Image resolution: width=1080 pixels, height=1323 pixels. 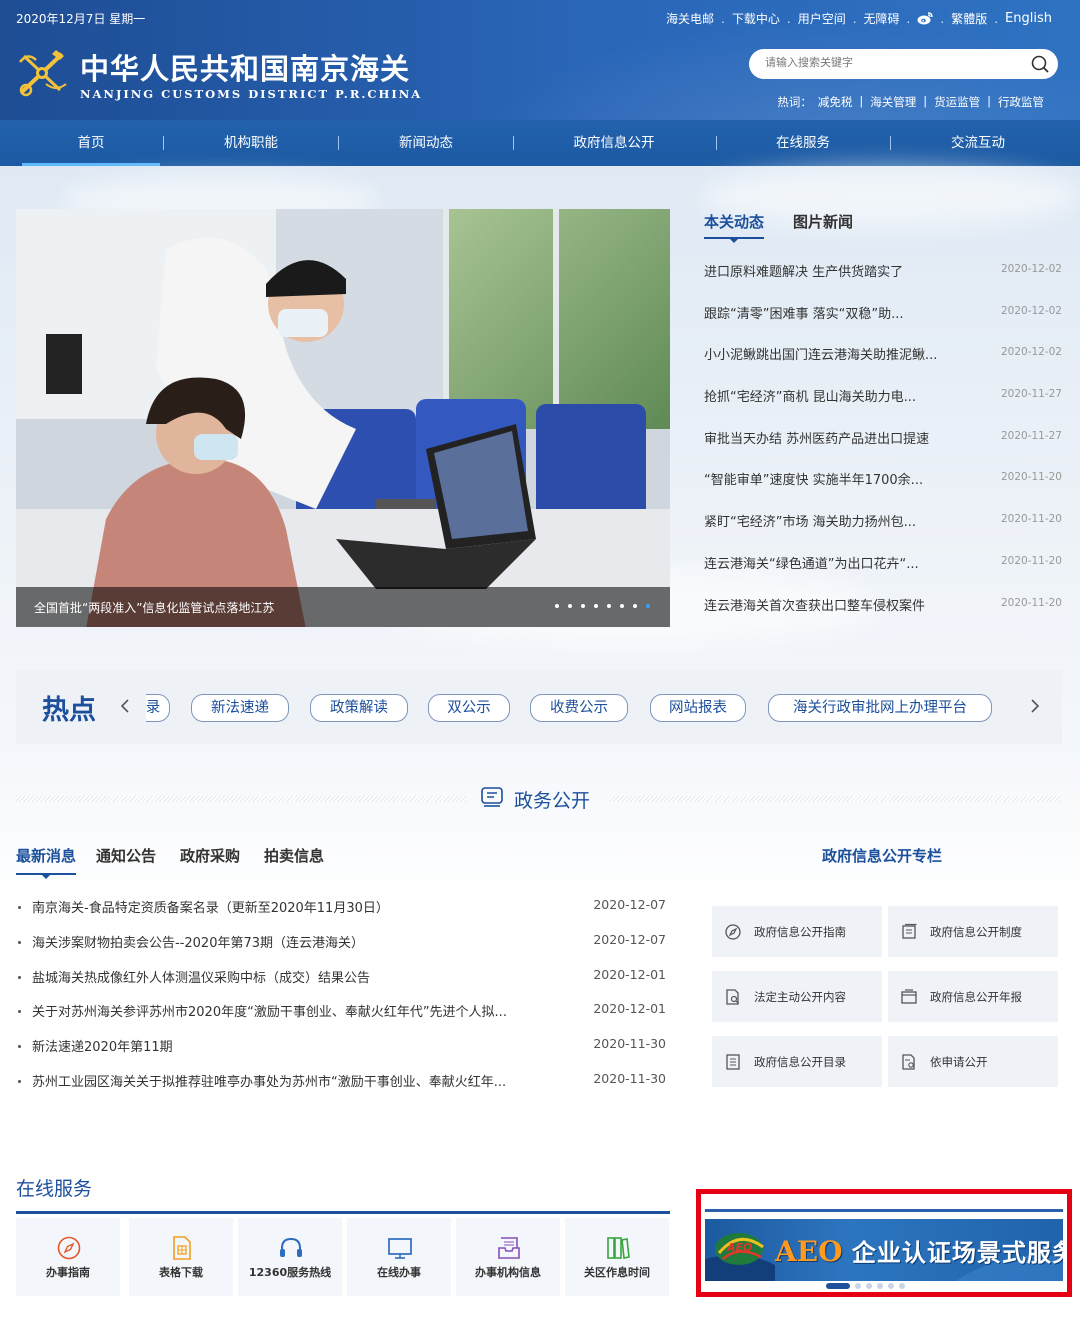 What do you see at coordinates (245, 67) in the screenshot?
I see `site-title: 中华人民共和国南京海关` at bounding box center [245, 67].